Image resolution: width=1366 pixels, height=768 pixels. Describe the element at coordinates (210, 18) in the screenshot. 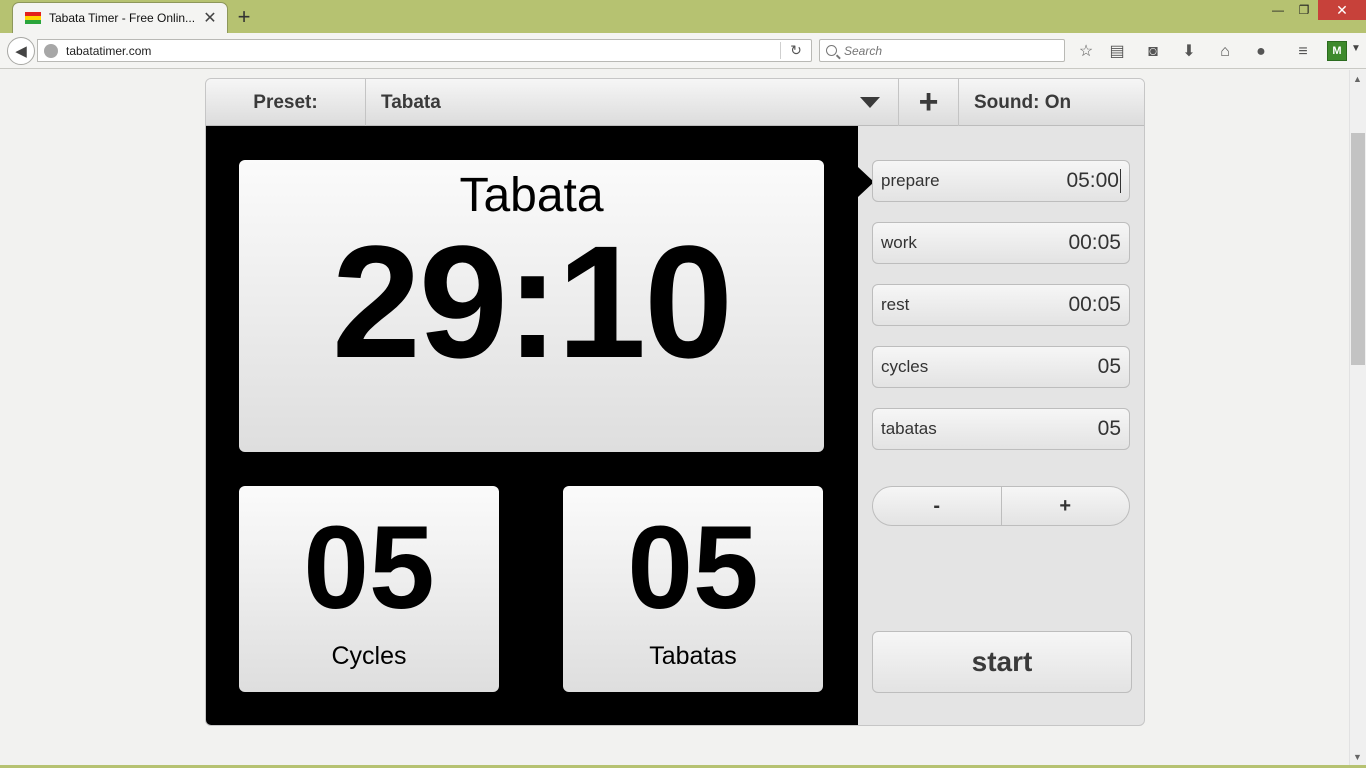

I see `tab-close-icon: ✕` at that location.